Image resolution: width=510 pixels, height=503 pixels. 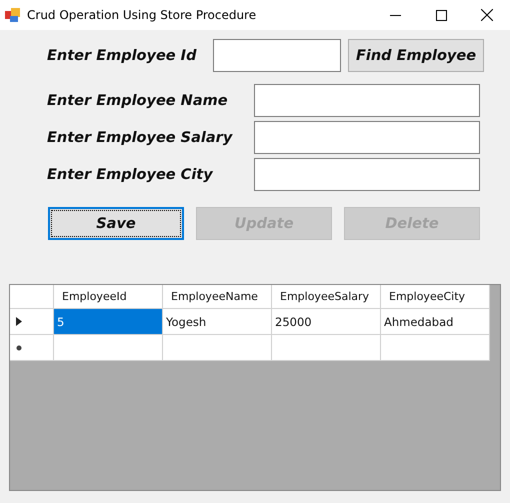 What do you see at coordinates (138, 100) in the screenshot?
I see `field-label: Enter Employee Name` at bounding box center [138, 100].